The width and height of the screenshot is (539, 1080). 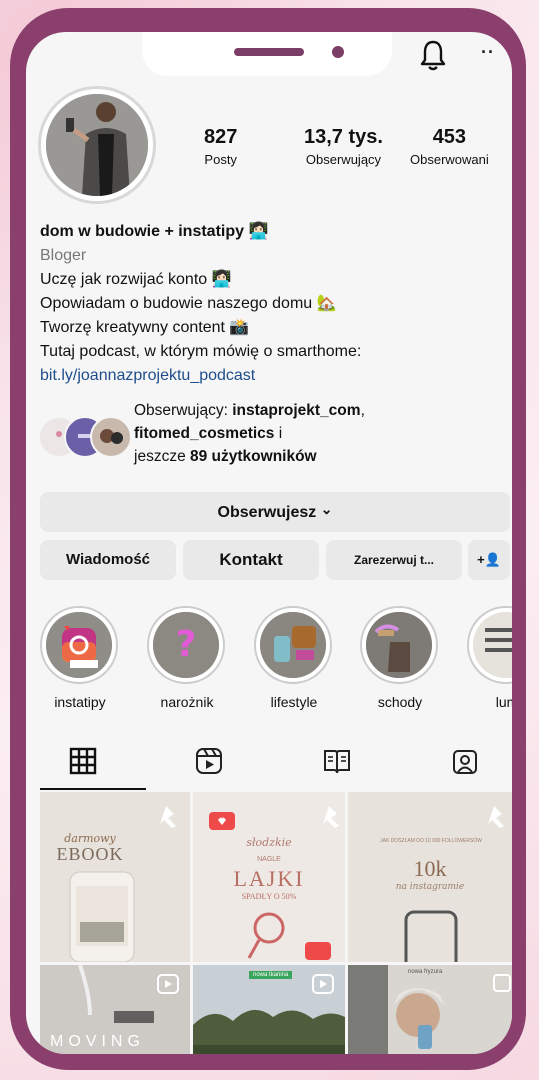 What do you see at coordinates (80, 702) in the screenshot?
I see `highlight-label: instatipy` at bounding box center [80, 702].